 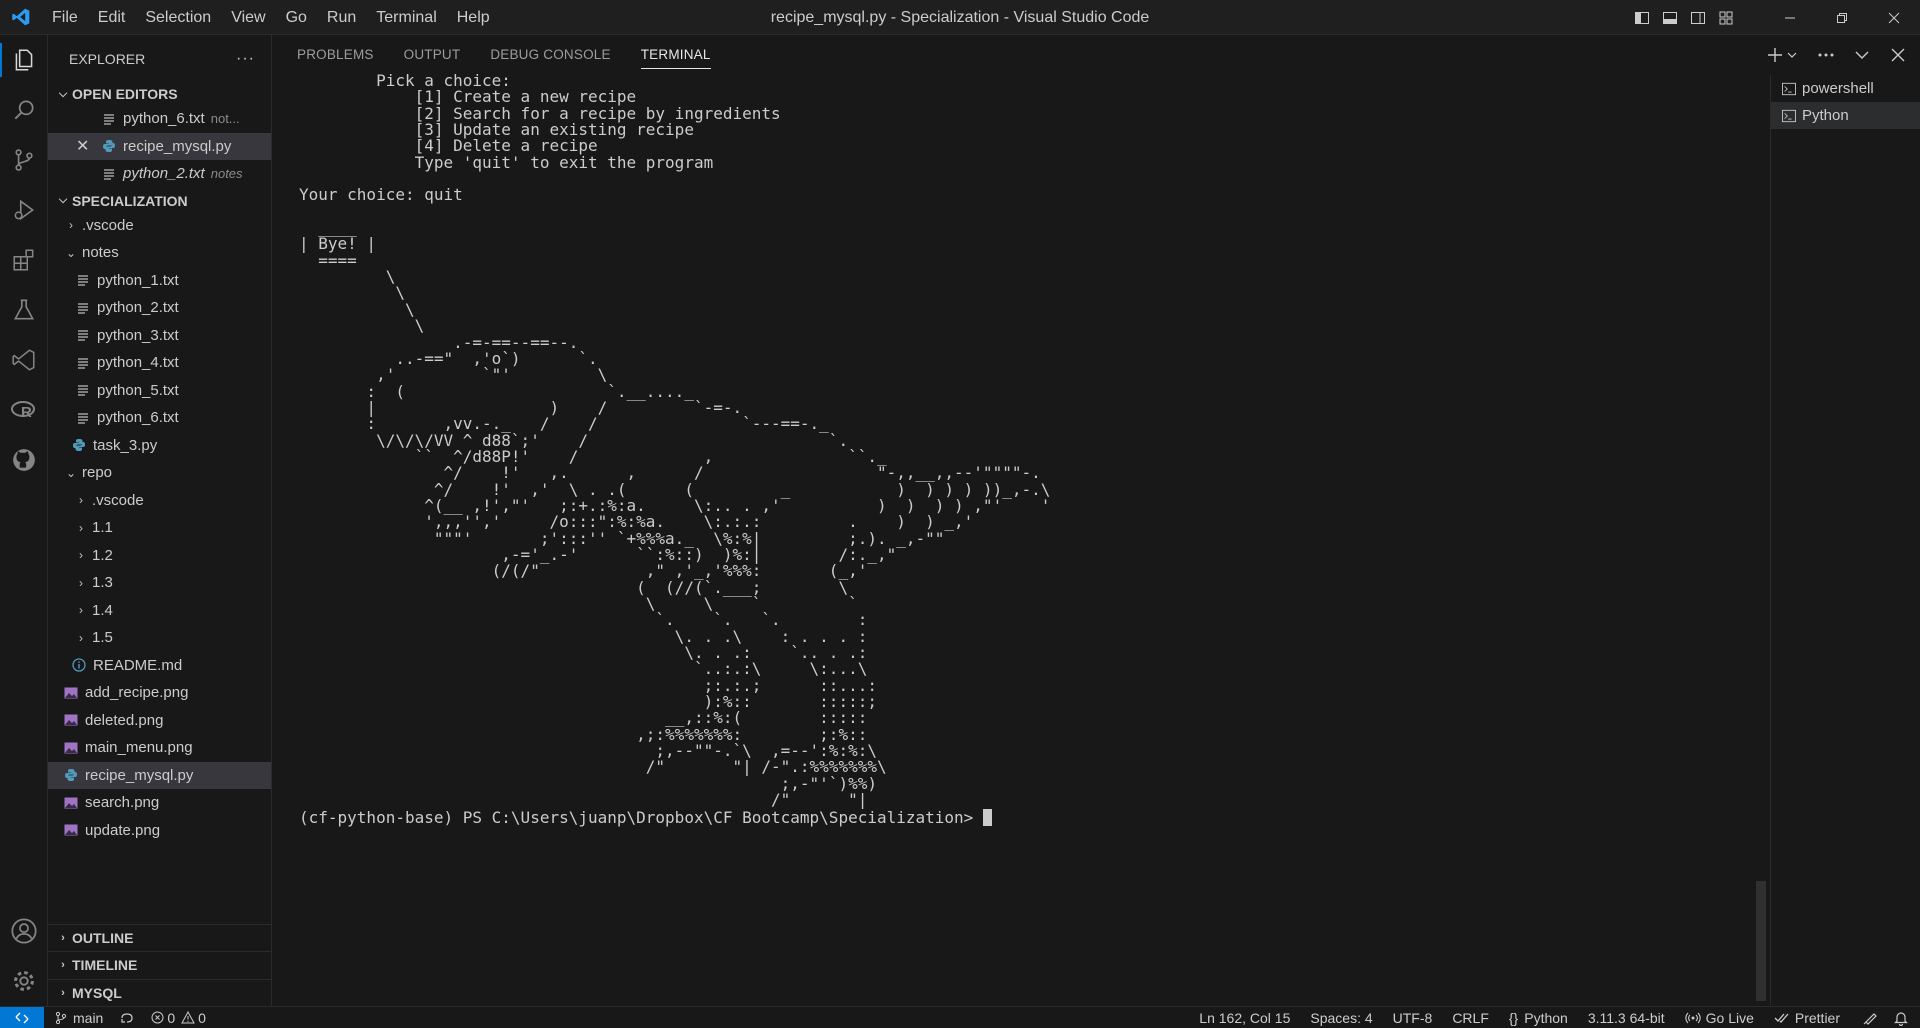 What do you see at coordinates (1719, 1017) in the screenshot?
I see `go-live-button: Go Live` at bounding box center [1719, 1017].